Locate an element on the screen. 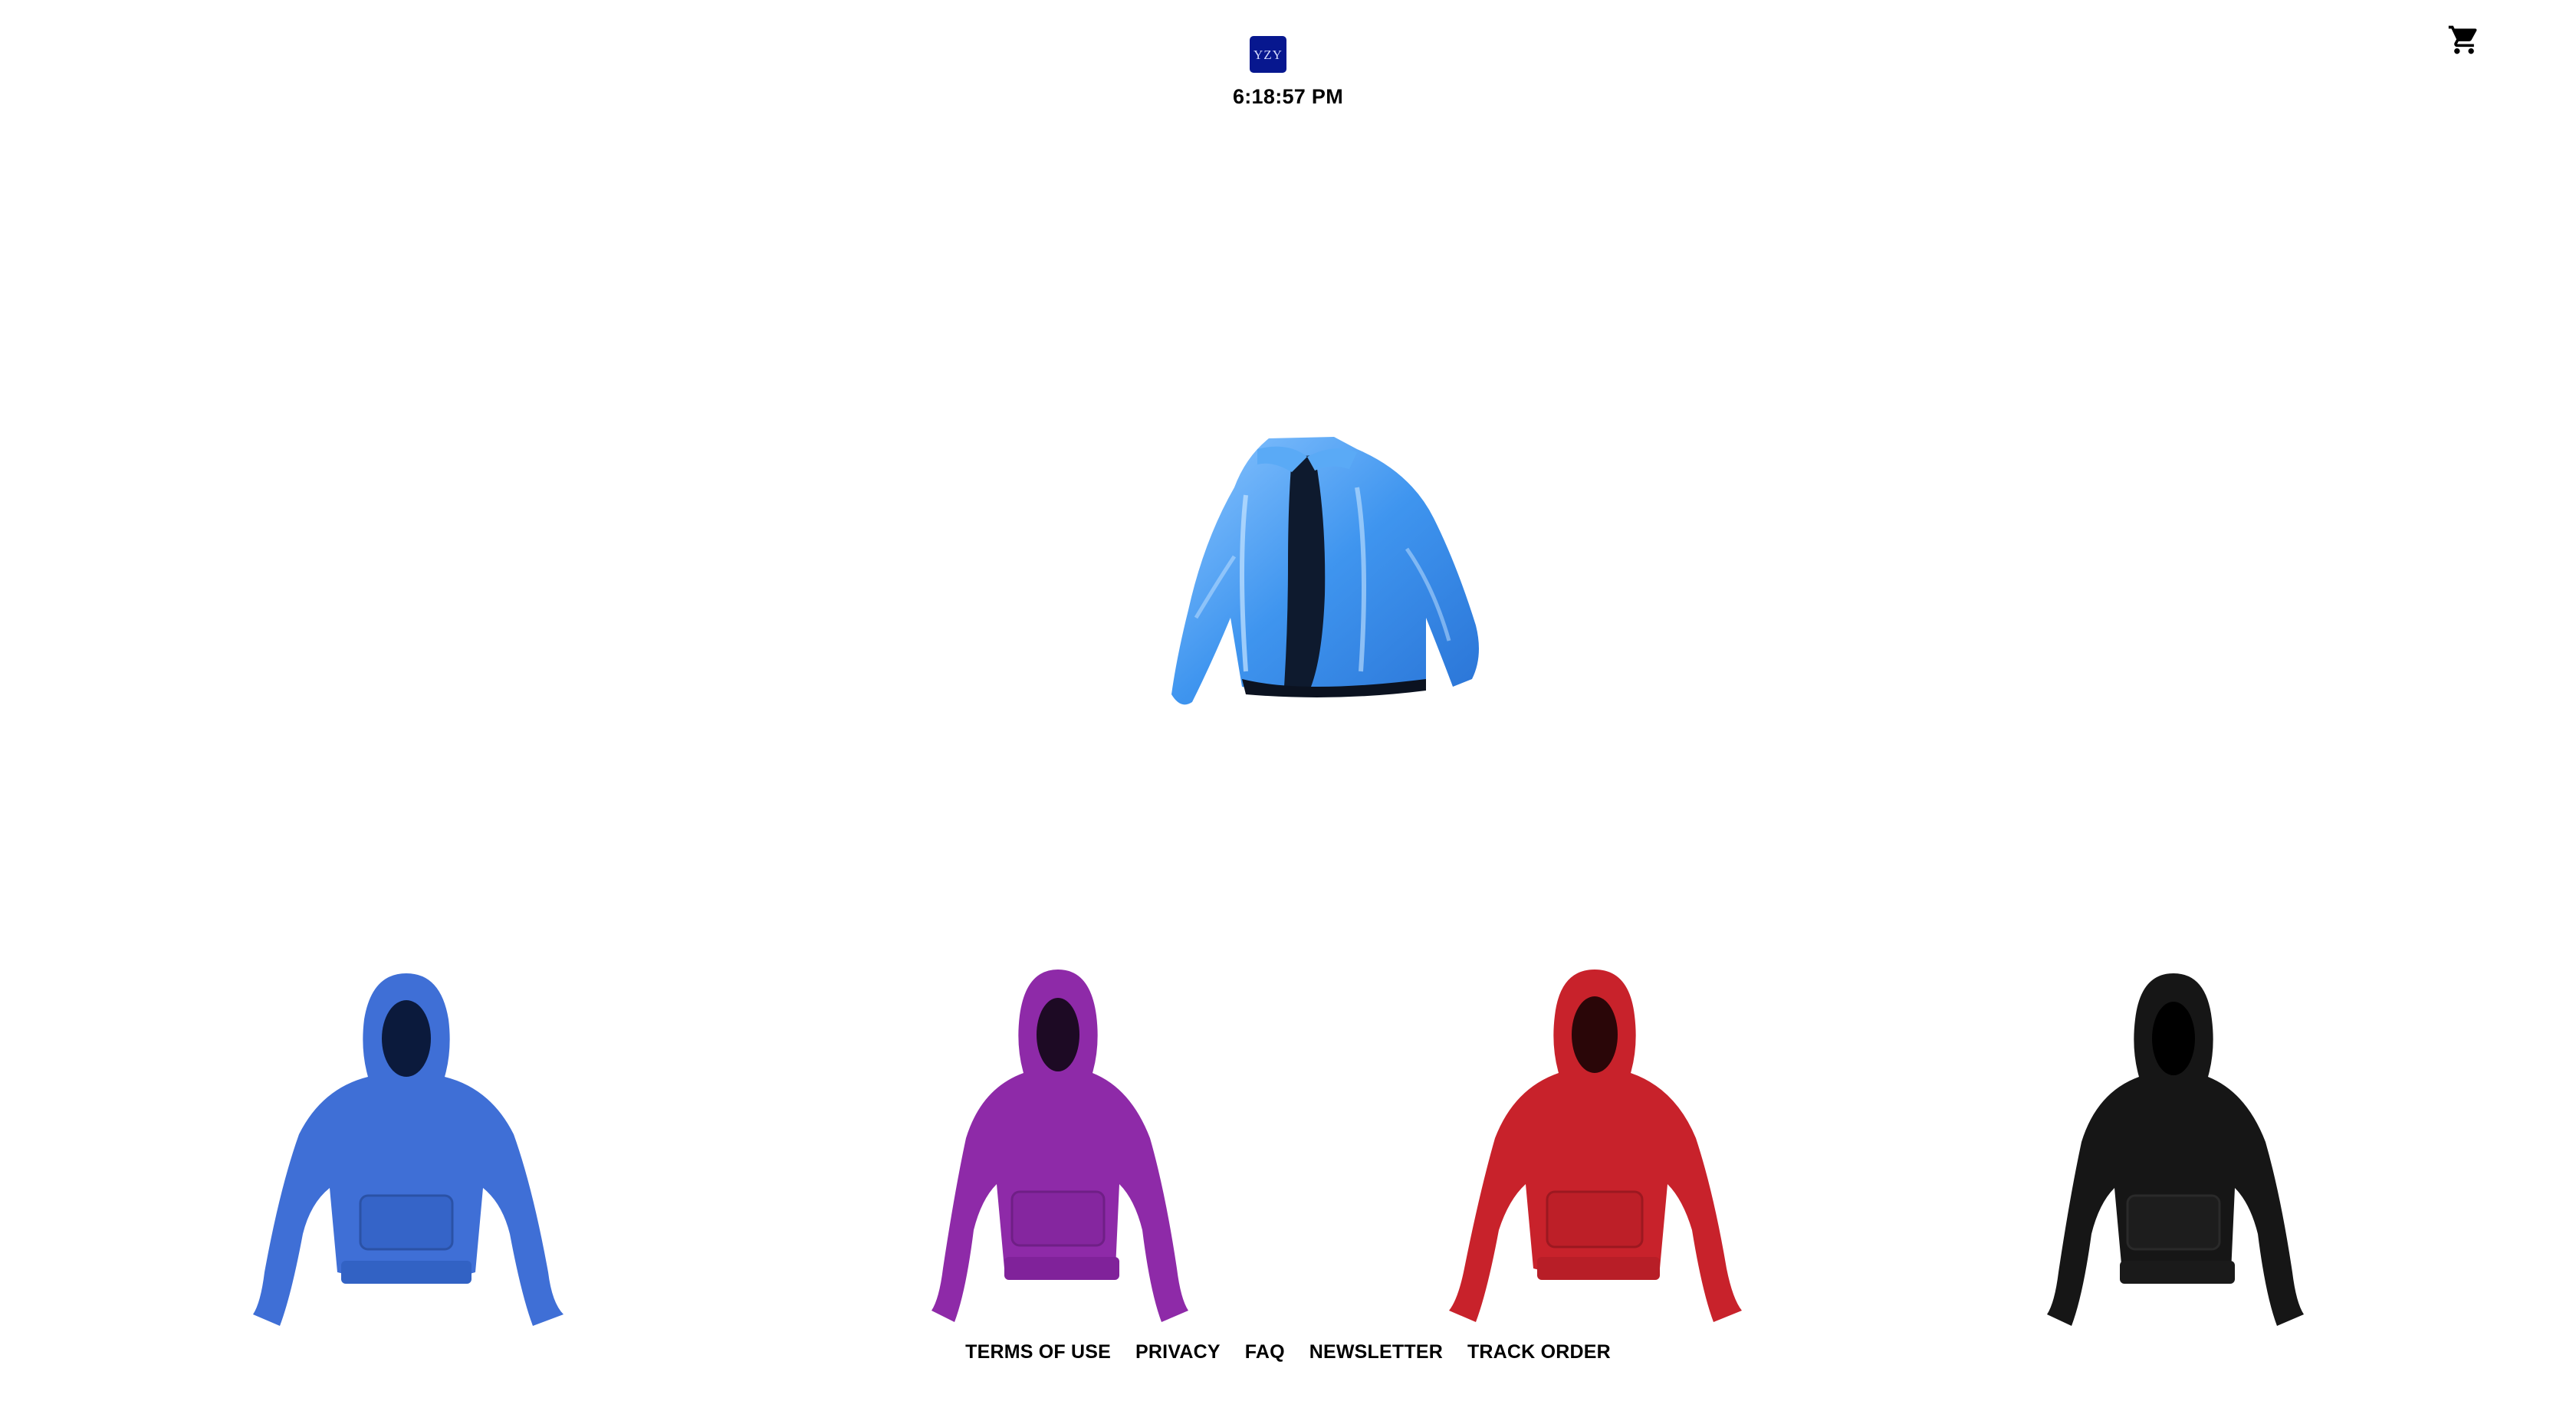 This screenshot has height=1401, width=2576. logo-text: YZY is located at coordinates (1268, 54).